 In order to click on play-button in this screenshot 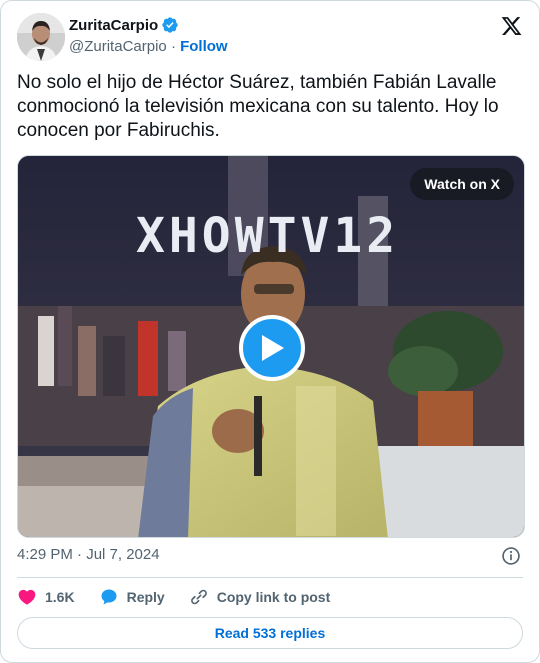, I will do `click(272, 348)`.